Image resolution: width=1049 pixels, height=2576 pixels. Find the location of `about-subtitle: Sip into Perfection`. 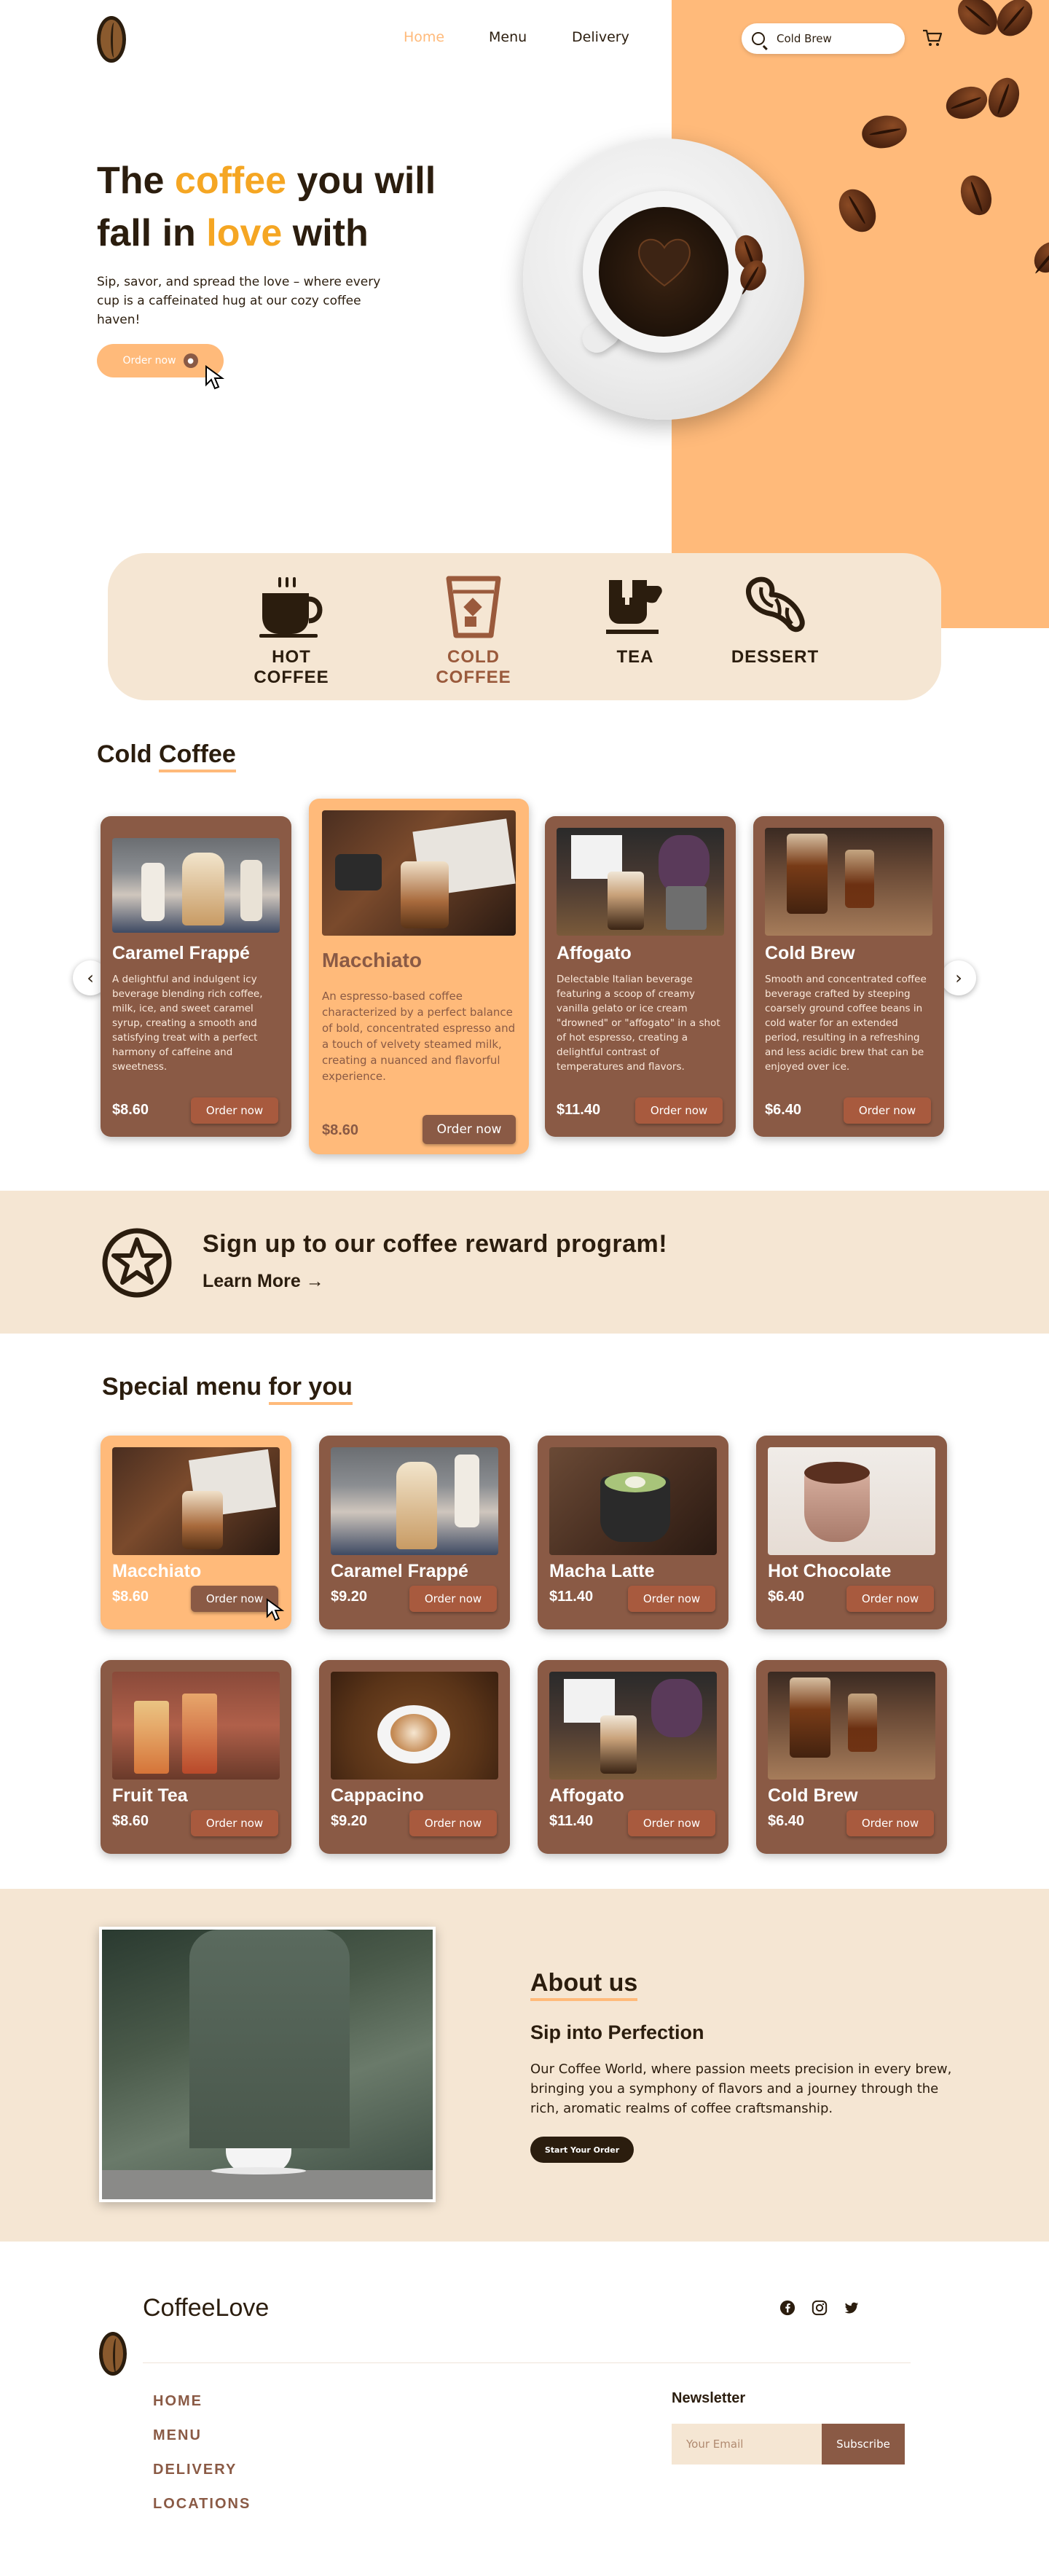

about-subtitle: Sip into Perfection is located at coordinates (617, 2032).